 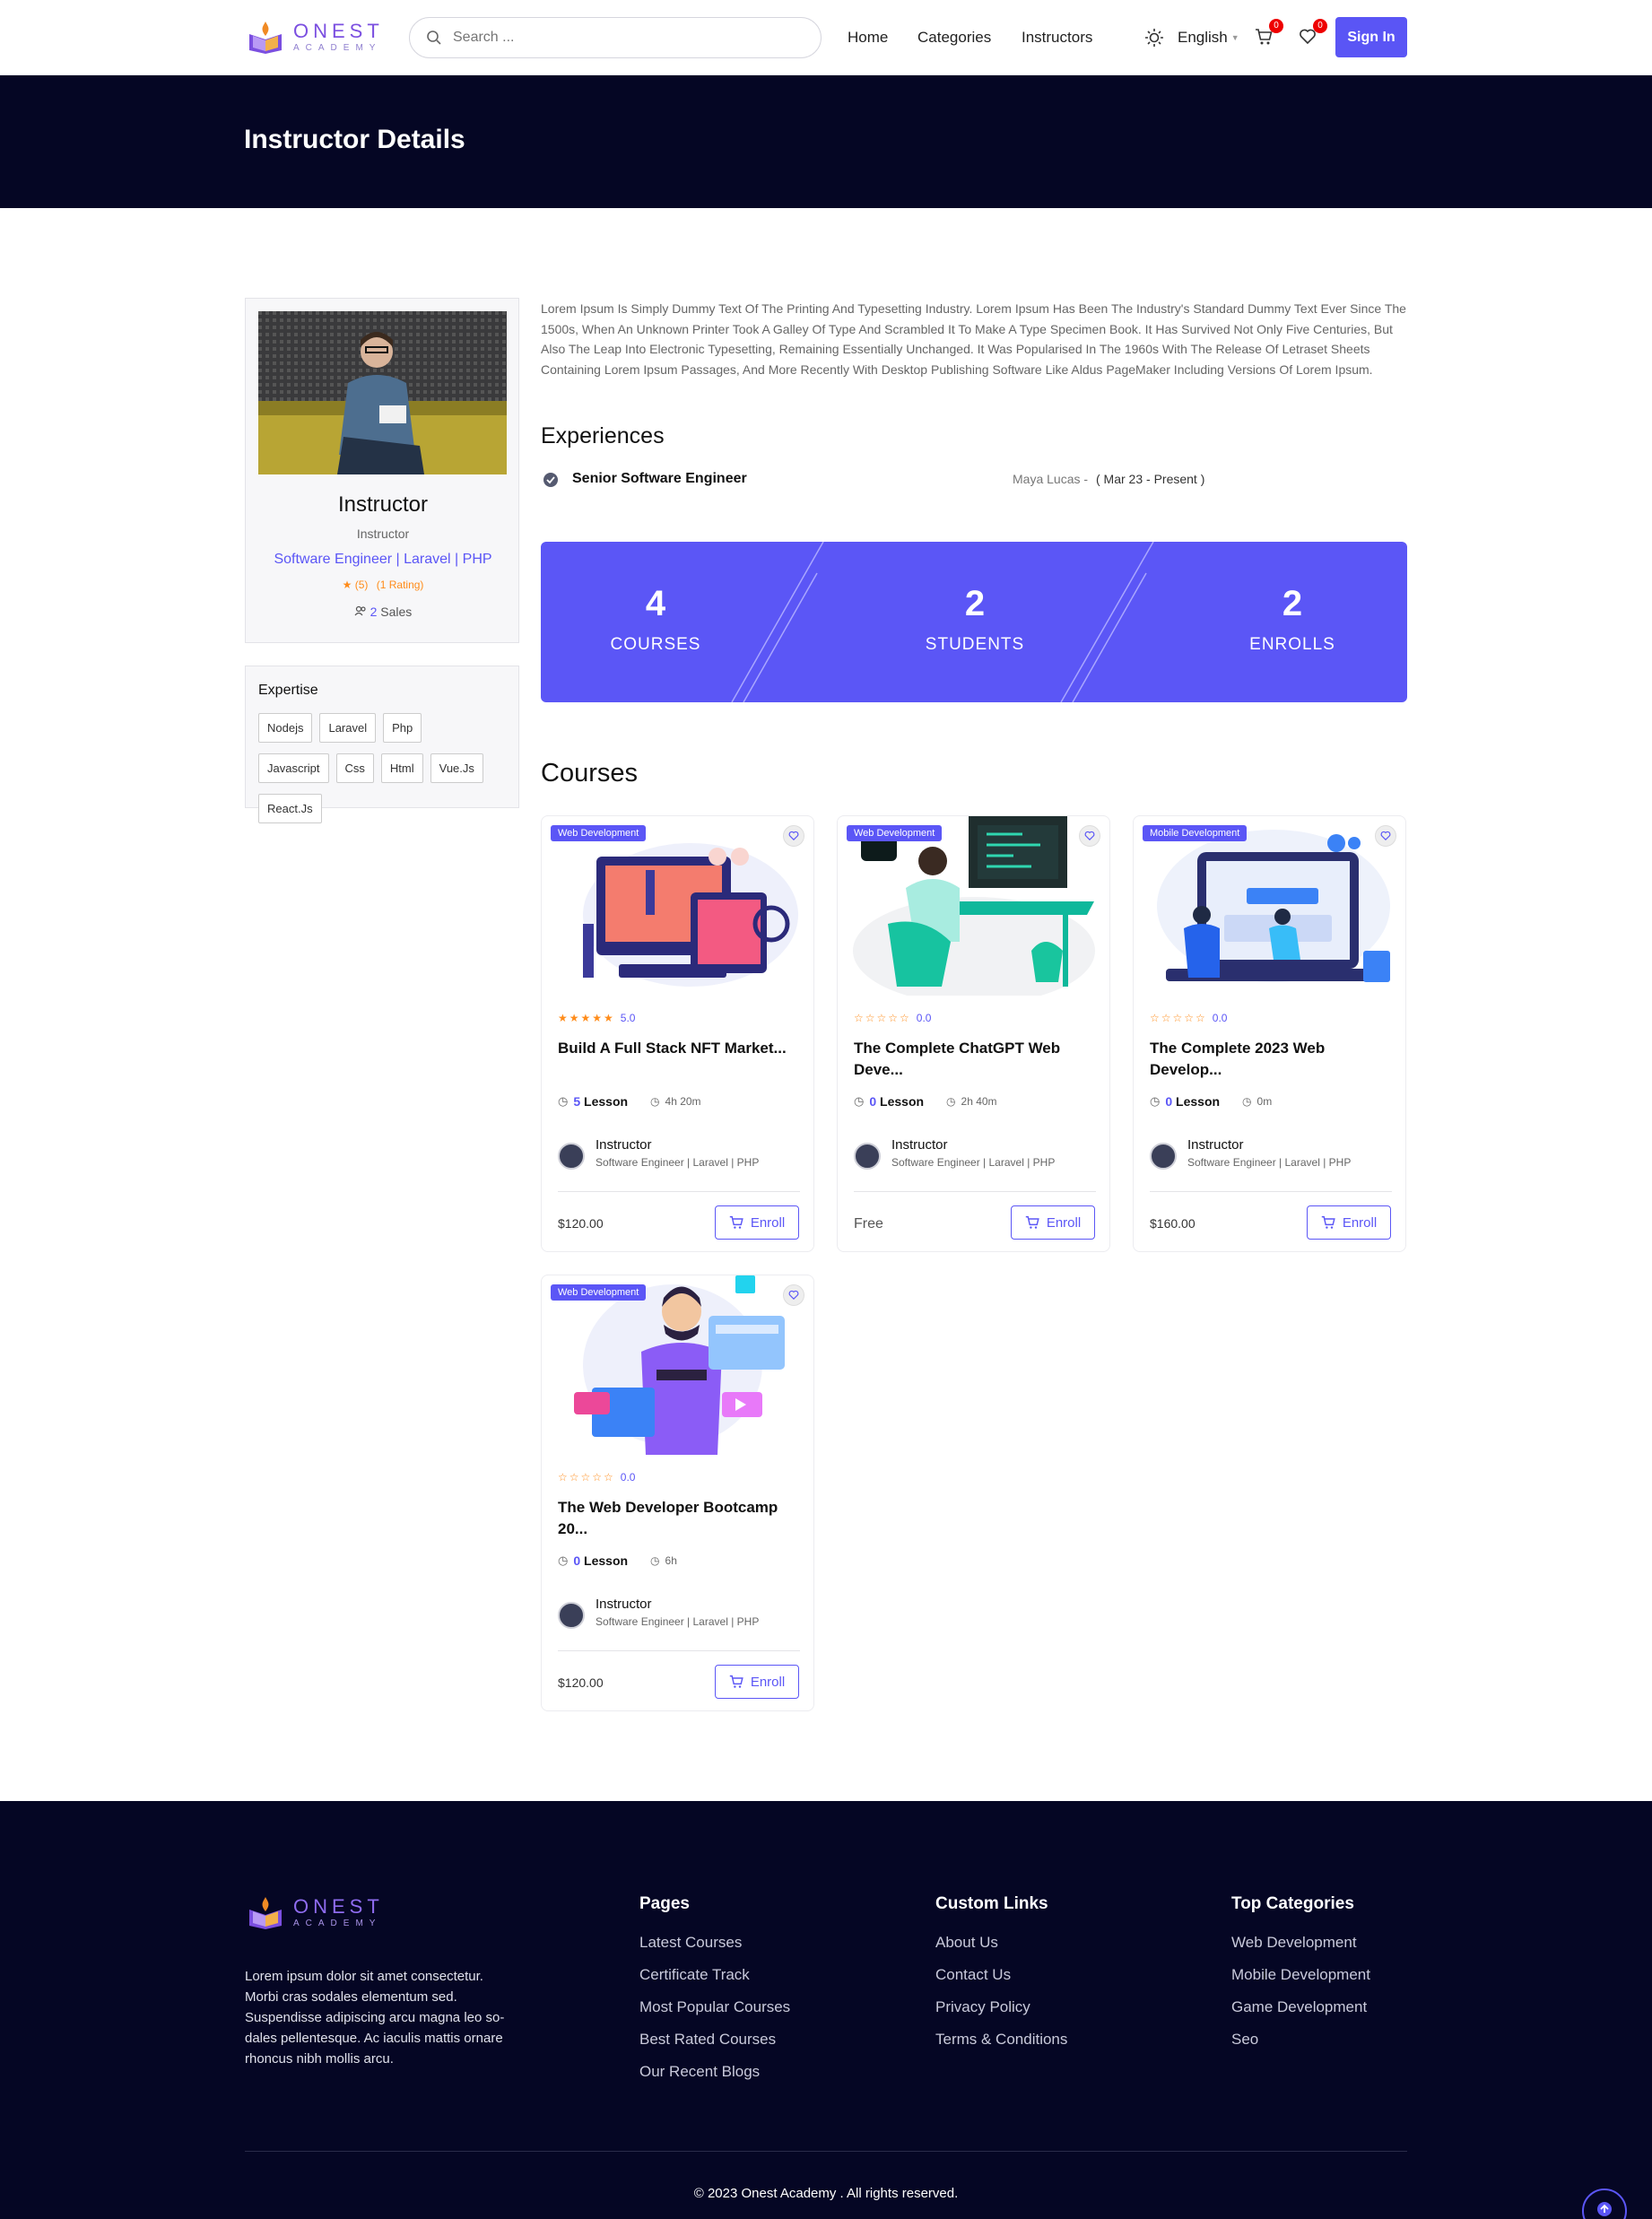 What do you see at coordinates (1269, 33) in the screenshot?
I see `cart-button: 0` at bounding box center [1269, 33].